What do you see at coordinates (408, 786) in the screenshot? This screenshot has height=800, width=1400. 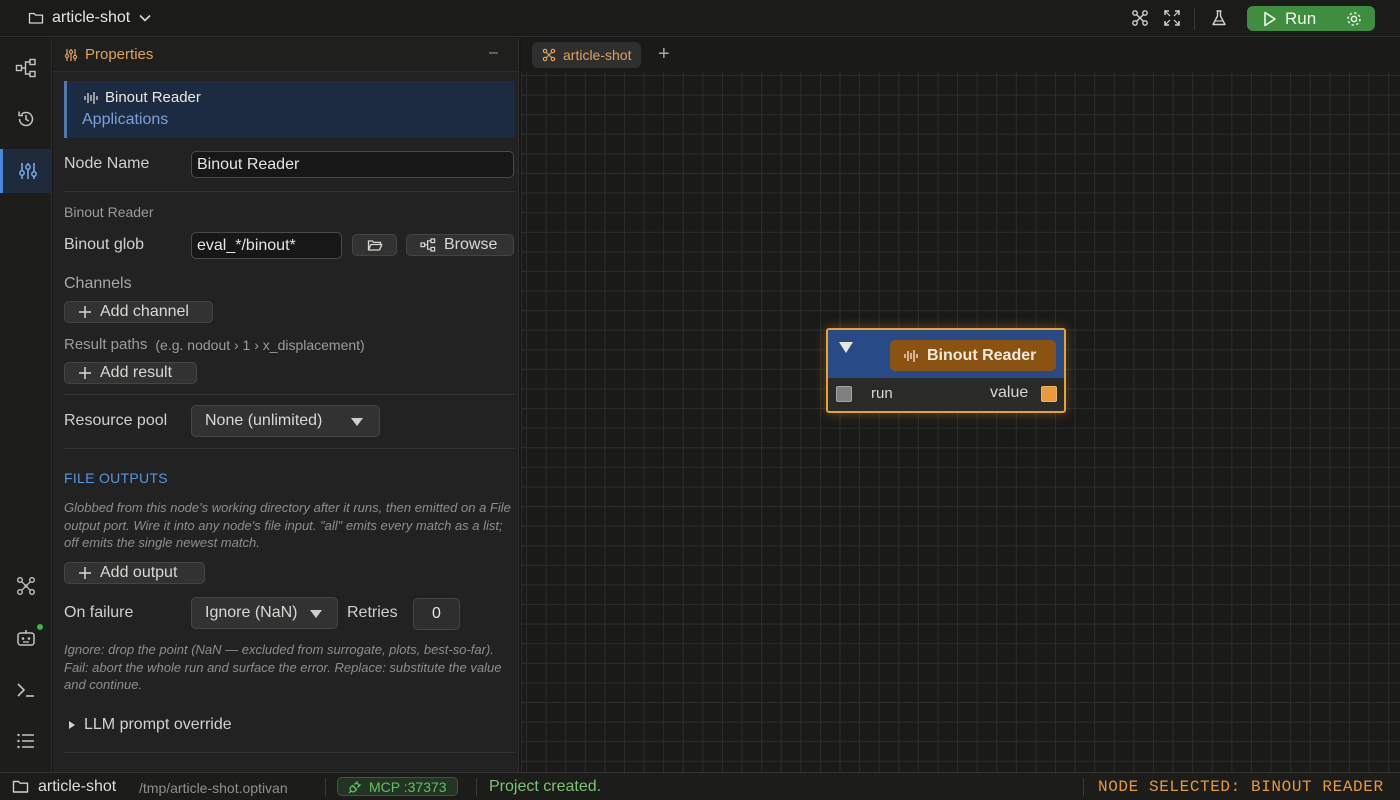 I see `mcp-label: MCP :37373` at bounding box center [408, 786].